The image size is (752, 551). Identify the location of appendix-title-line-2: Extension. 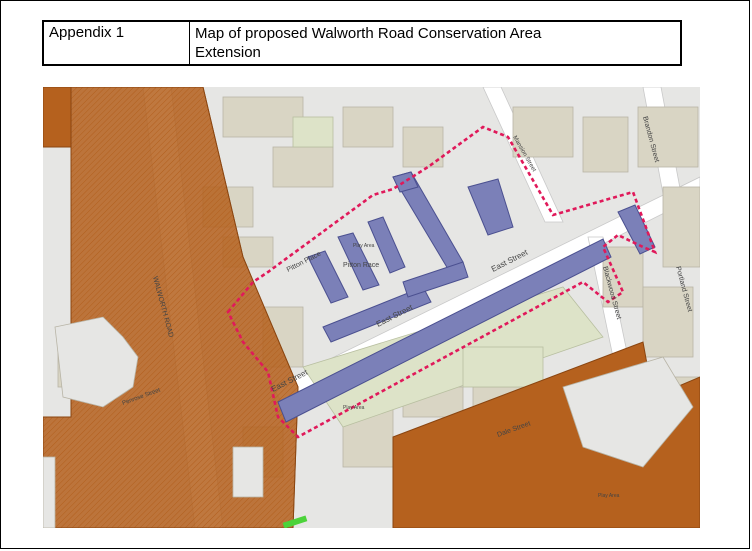
(228, 52).